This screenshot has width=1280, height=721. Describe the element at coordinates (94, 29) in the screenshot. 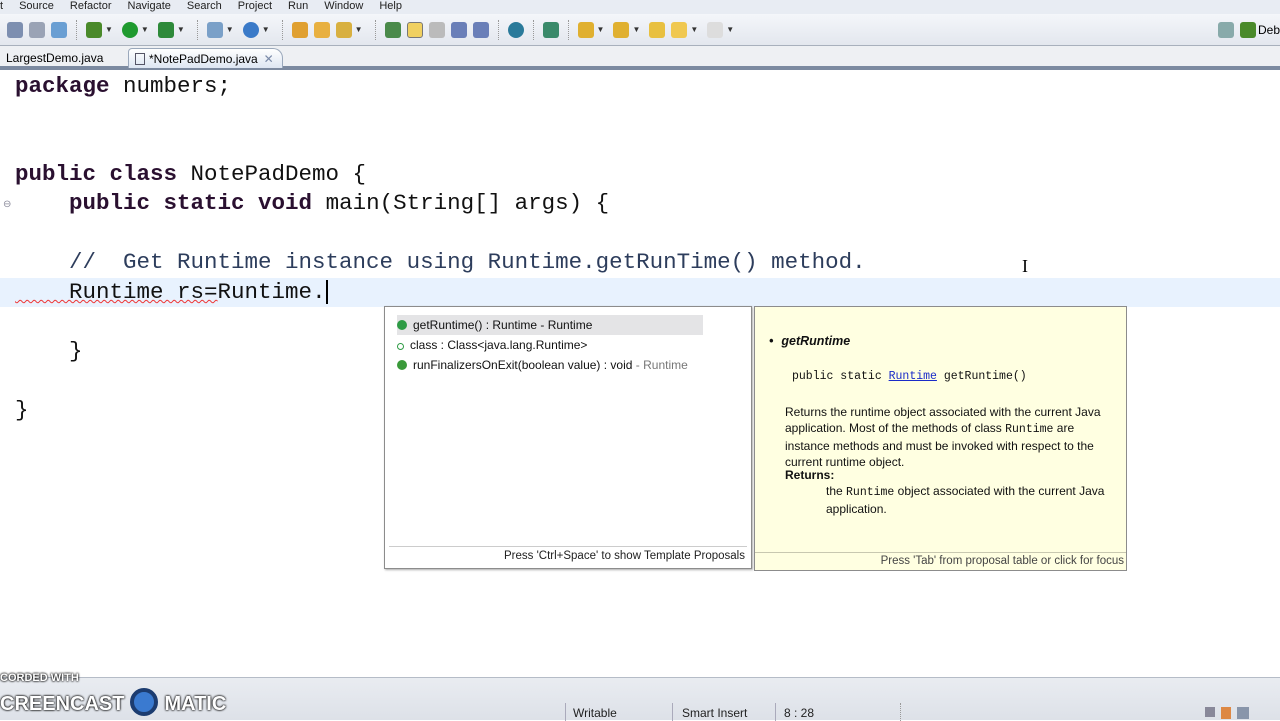

I see `debug-icon` at that location.